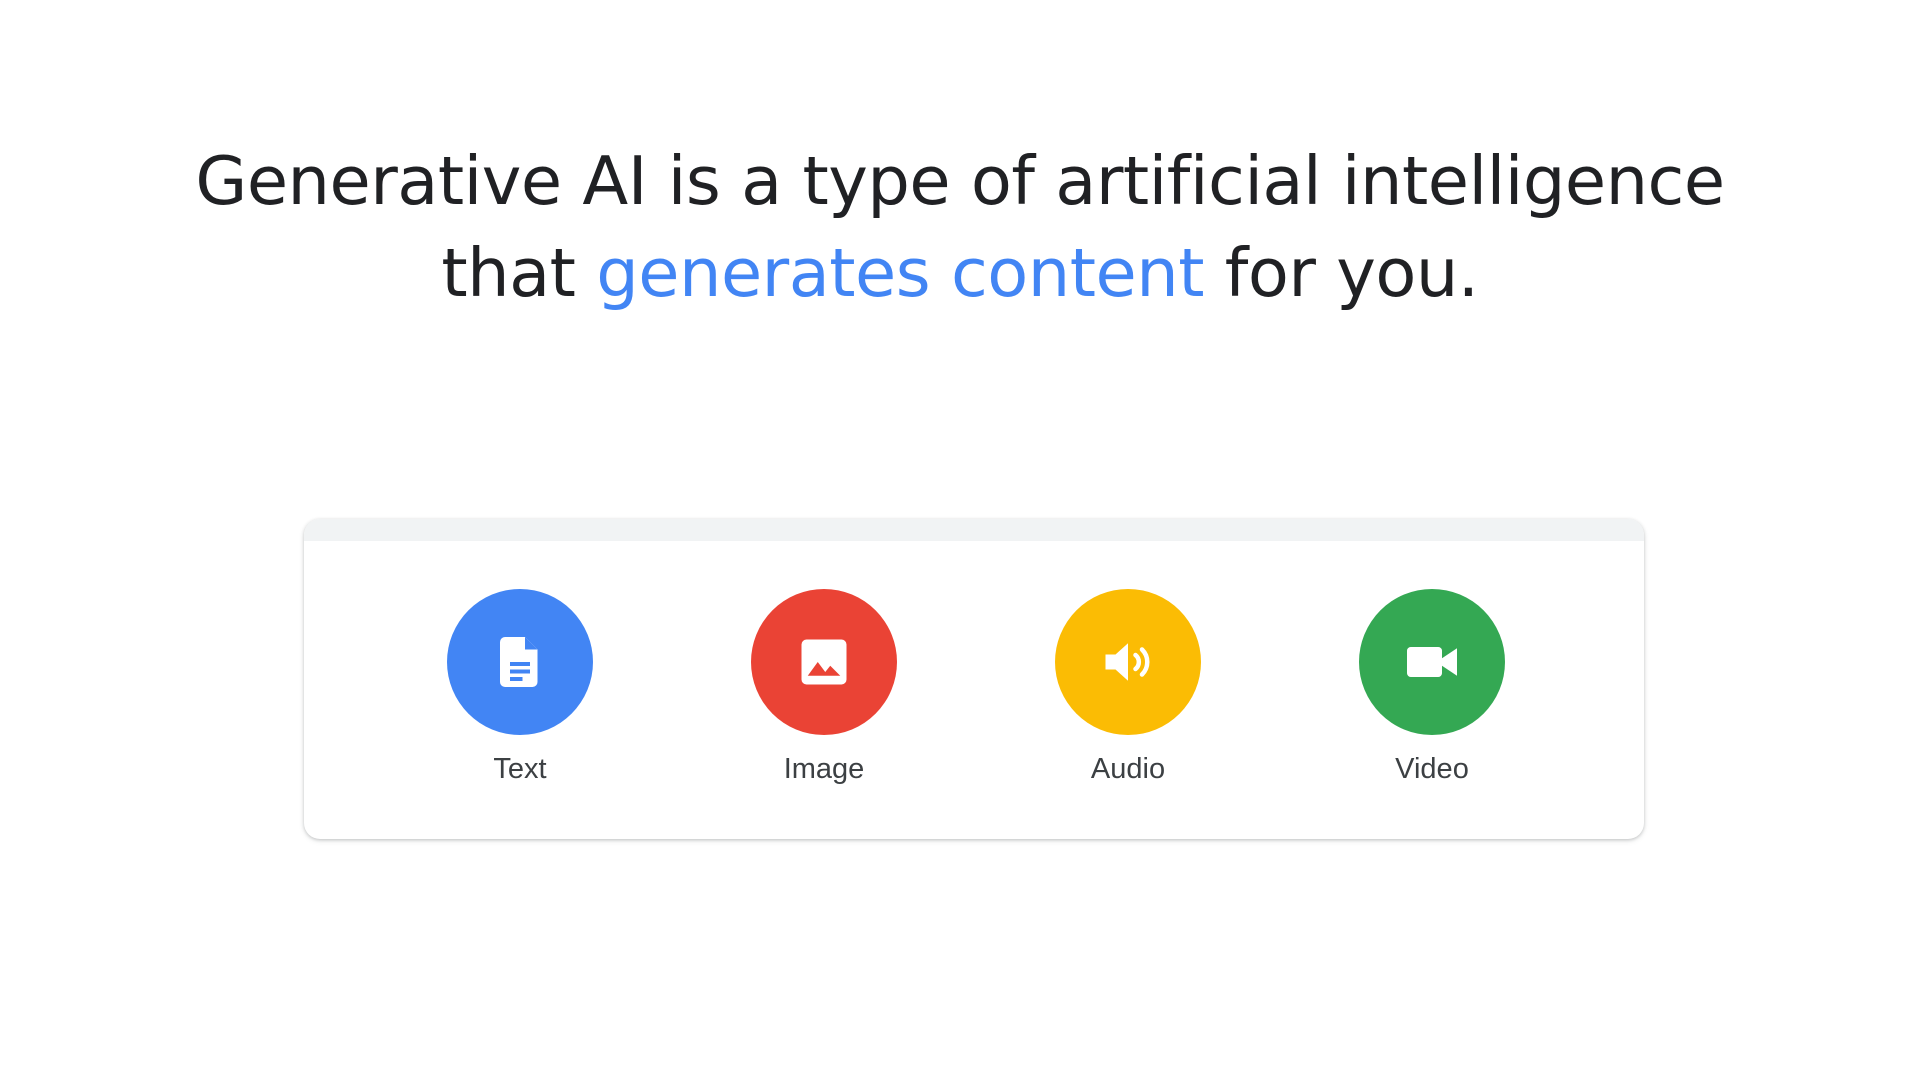 This screenshot has width=1920, height=1080. What do you see at coordinates (824, 662) in the screenshot?
I see `image-icon` at bounding box center [824, 662].